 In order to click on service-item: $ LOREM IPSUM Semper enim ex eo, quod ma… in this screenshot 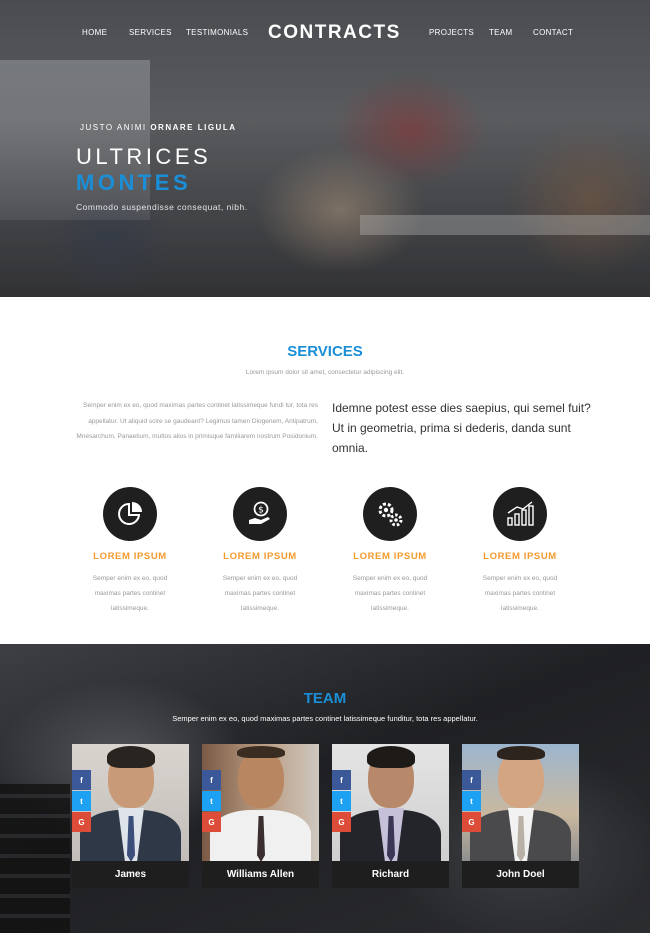, I will do `click(260, 551)`.